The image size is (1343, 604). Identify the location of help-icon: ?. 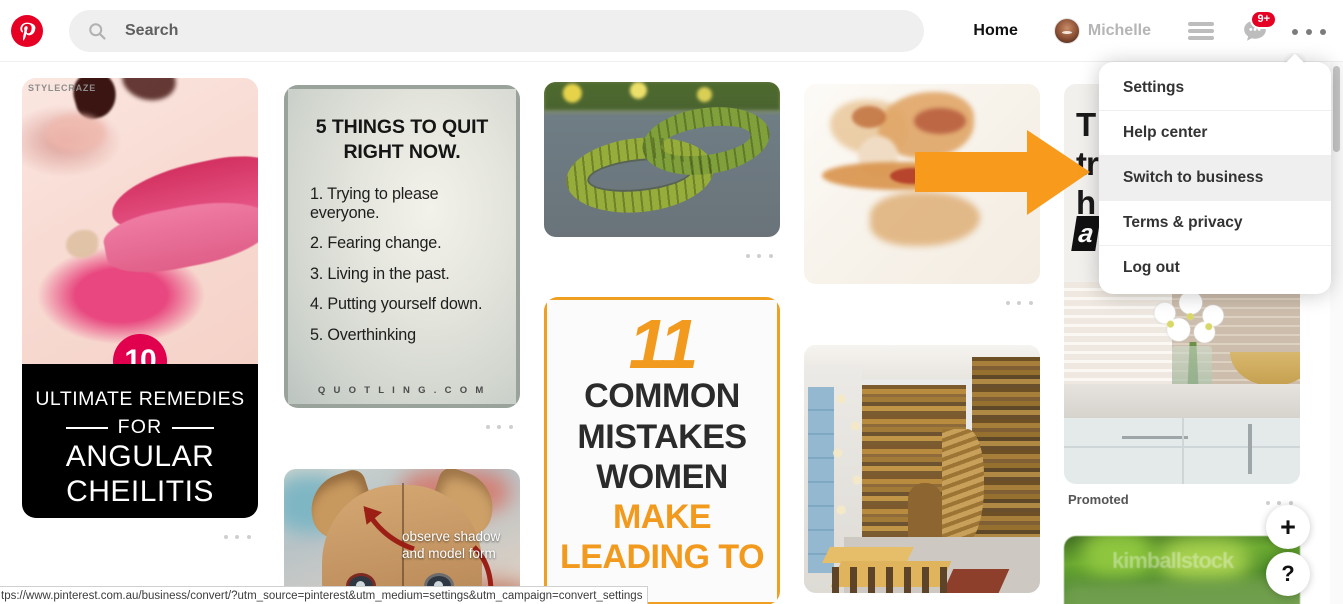
(1288, 573).